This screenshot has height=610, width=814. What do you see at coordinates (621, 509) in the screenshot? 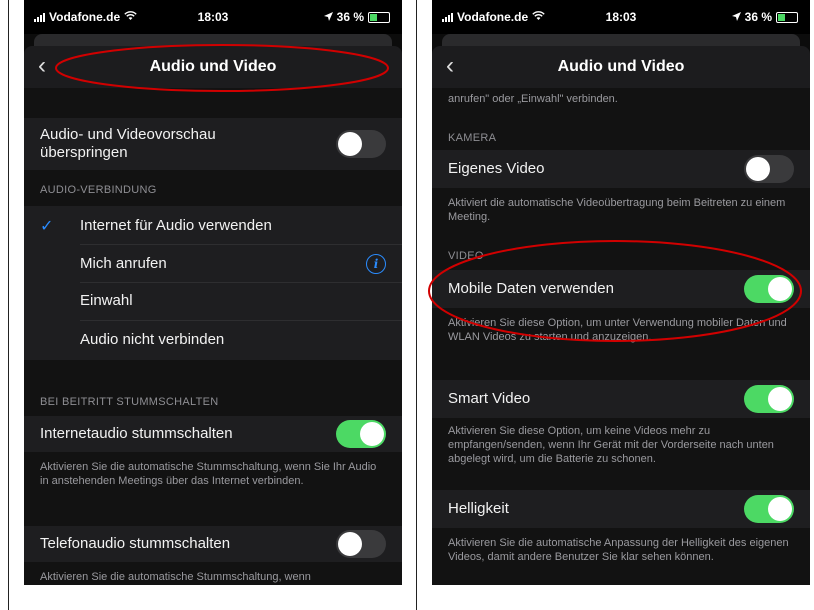
I see `brightness-cell: Helligkeit` at bounding box center [621, 509].